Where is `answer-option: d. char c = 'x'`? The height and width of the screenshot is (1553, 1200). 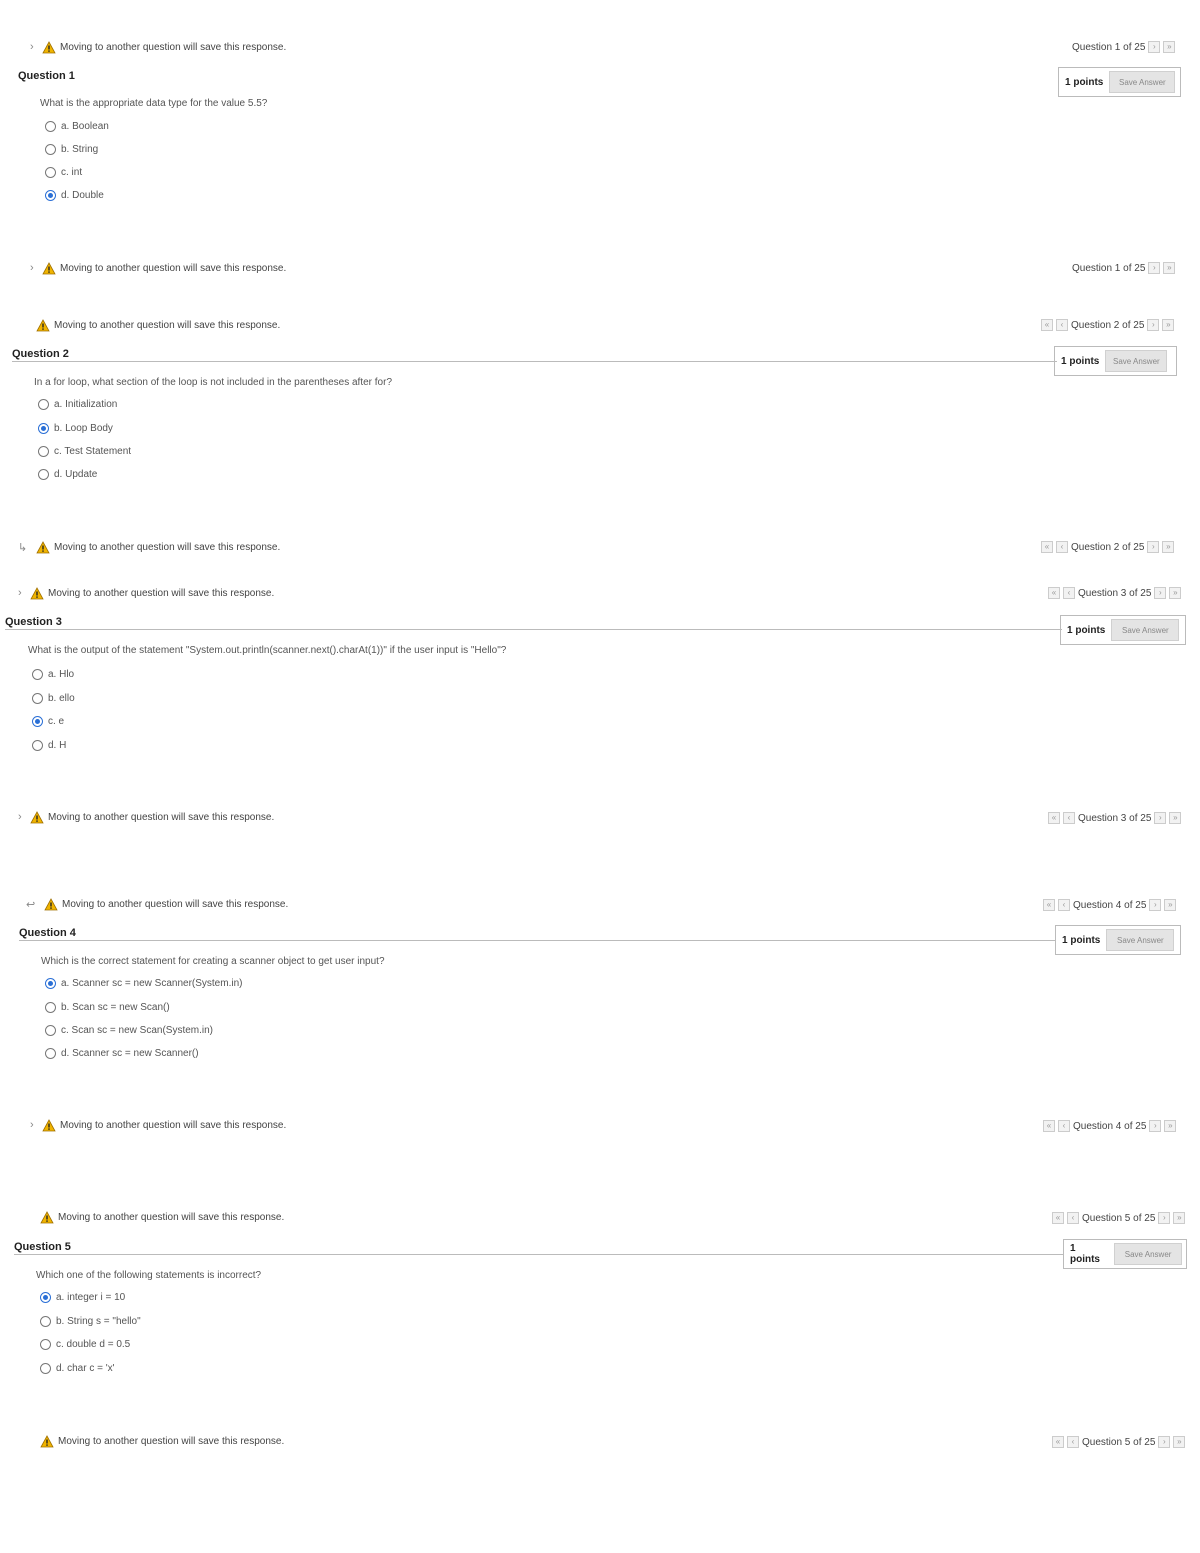 answer-option: d. char c = 'x' is located at coordinates (77, 1368).